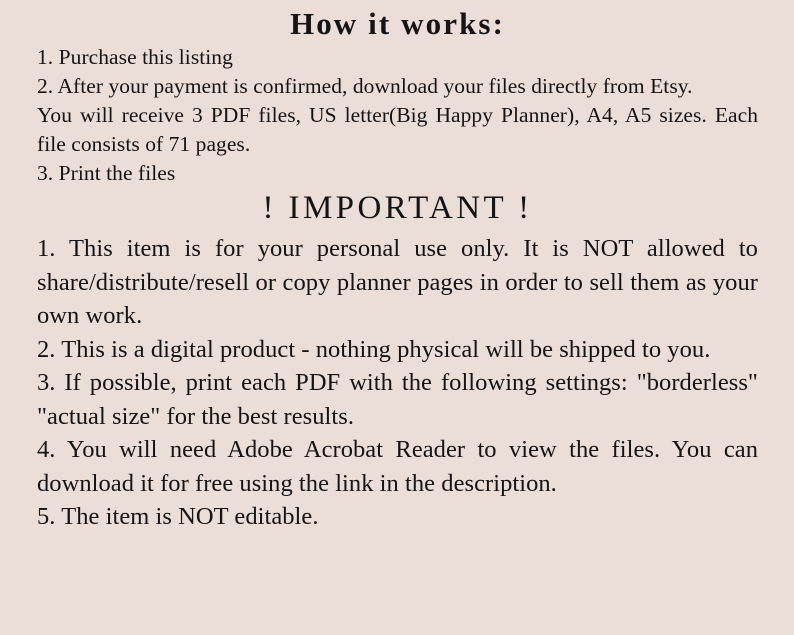 This screenshot has width=794, height=635. I want to click on important-note-5: 5. The item is NOT editable., so click(178, 517).